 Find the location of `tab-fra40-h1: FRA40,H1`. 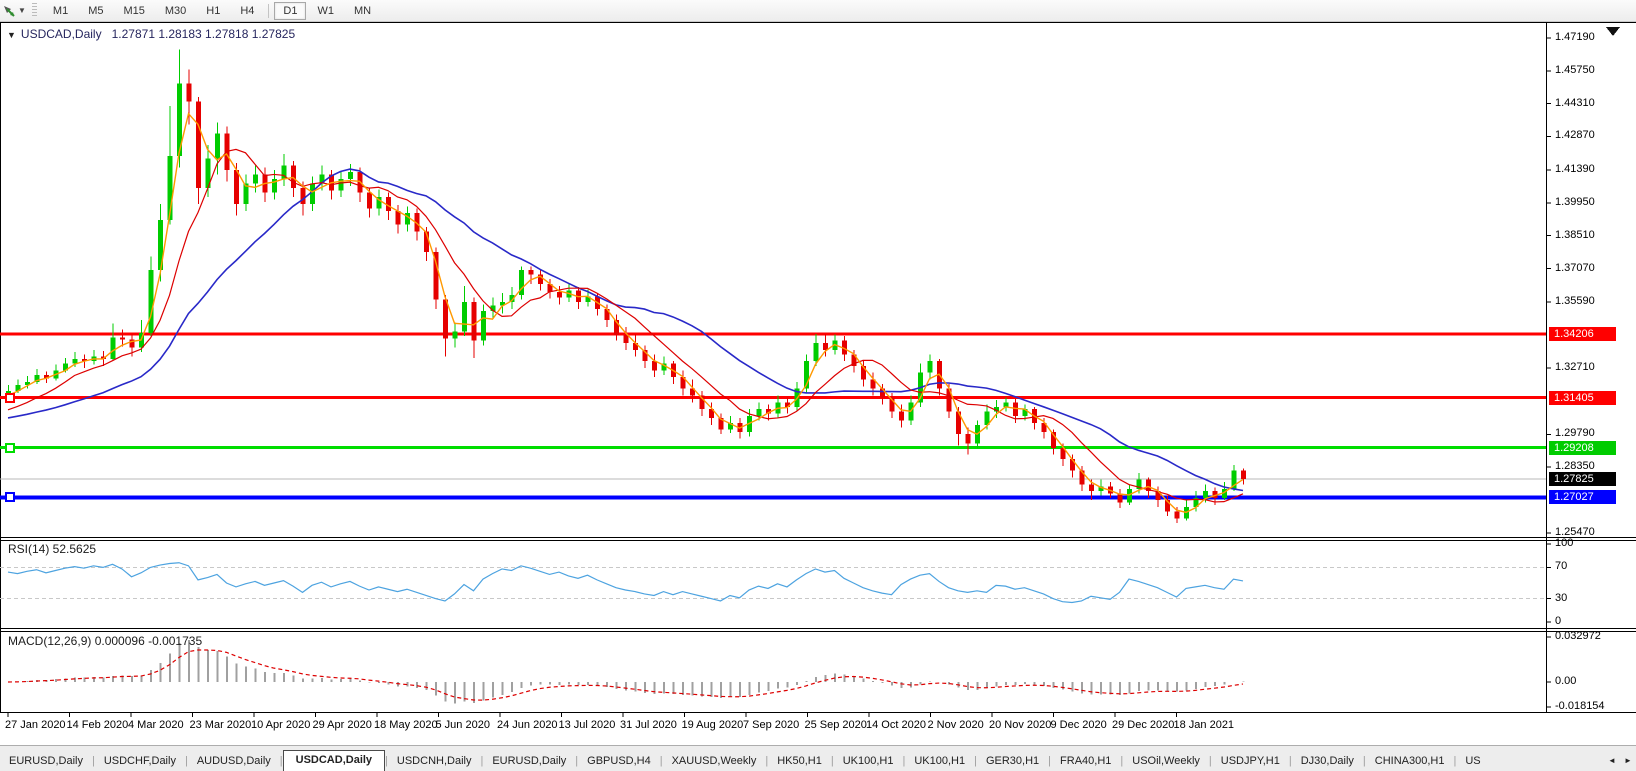

tab-fra40-h1: FRA40,H1 is located at coordinates (1085, 761).